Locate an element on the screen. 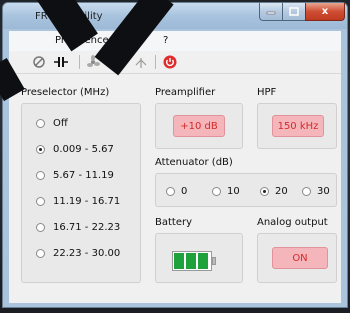 Image resolution: width=350 pixels, height=313 pixels. capacitor-tool-button is located at coordinates (61, 62).